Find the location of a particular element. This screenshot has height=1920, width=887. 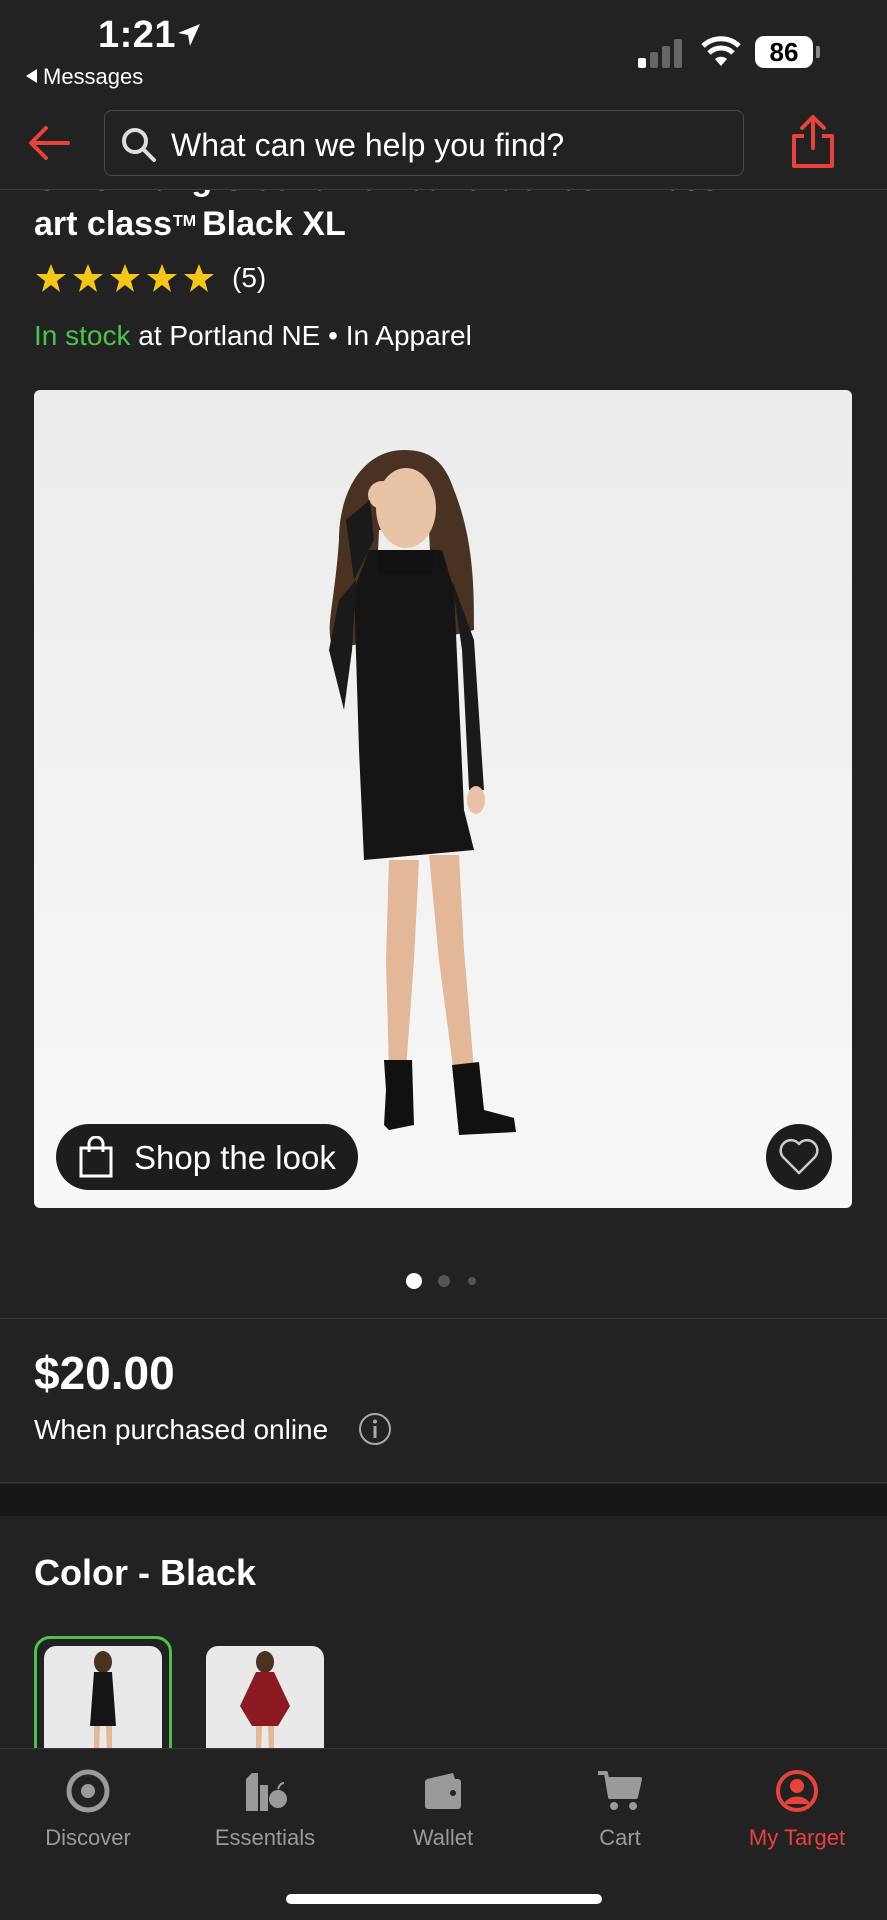

search-placeholder: What can we help you find? is located at coordinates (368, 145).